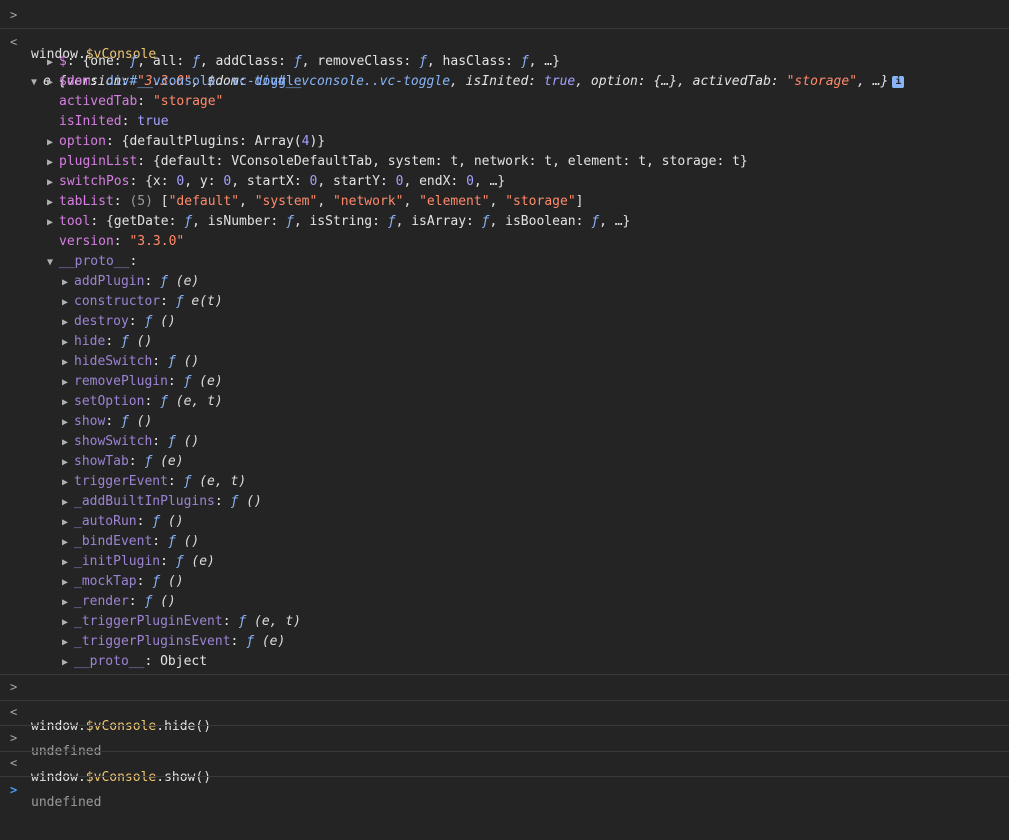  What do you see at coordinates (98, 161) in the screenshot?
I see `property-key: pluginList` at bounding box center [98, 161].